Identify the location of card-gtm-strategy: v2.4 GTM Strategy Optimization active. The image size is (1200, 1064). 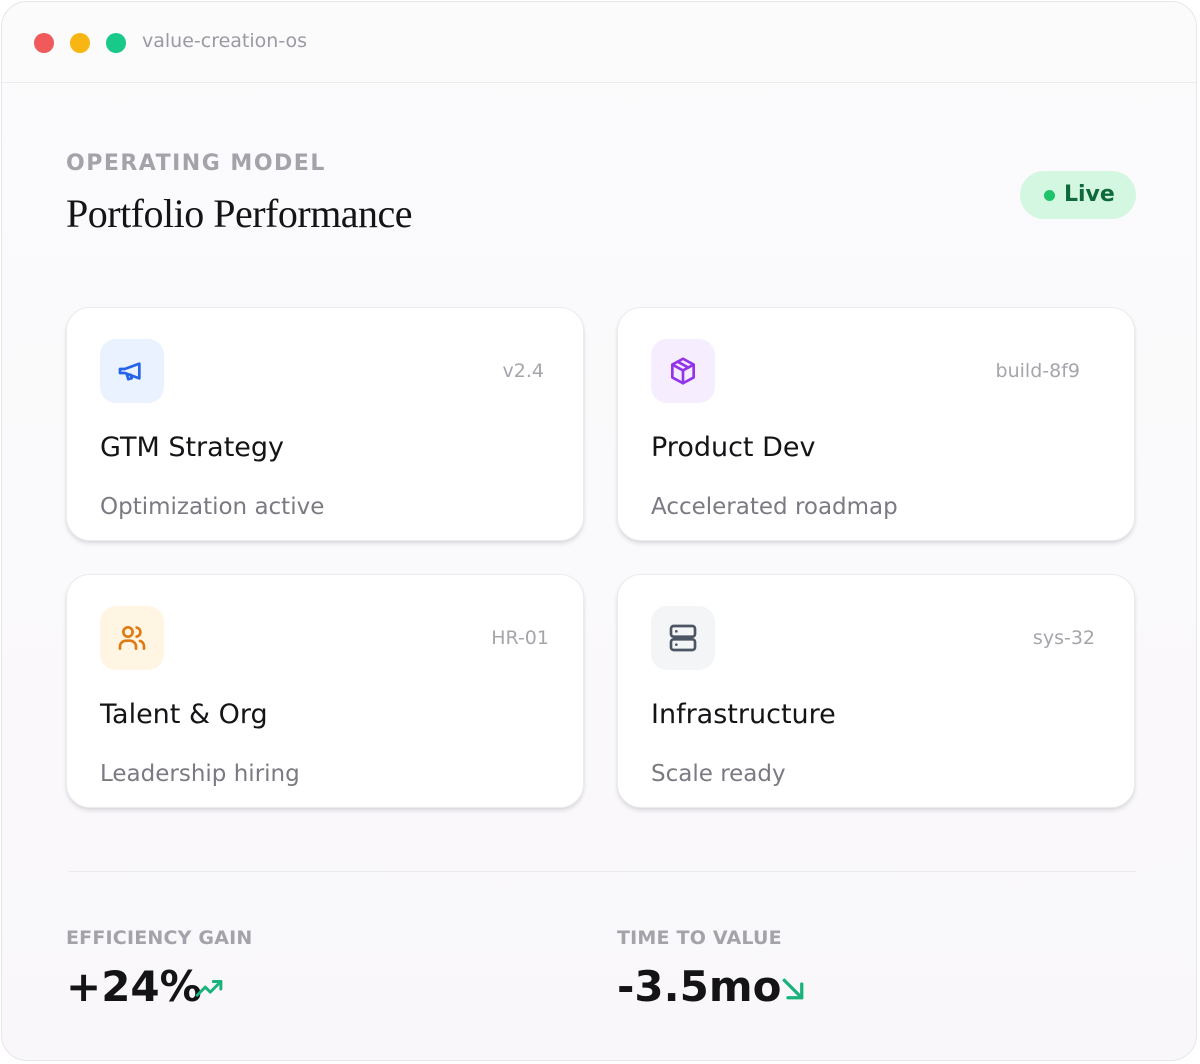
(325, 424).